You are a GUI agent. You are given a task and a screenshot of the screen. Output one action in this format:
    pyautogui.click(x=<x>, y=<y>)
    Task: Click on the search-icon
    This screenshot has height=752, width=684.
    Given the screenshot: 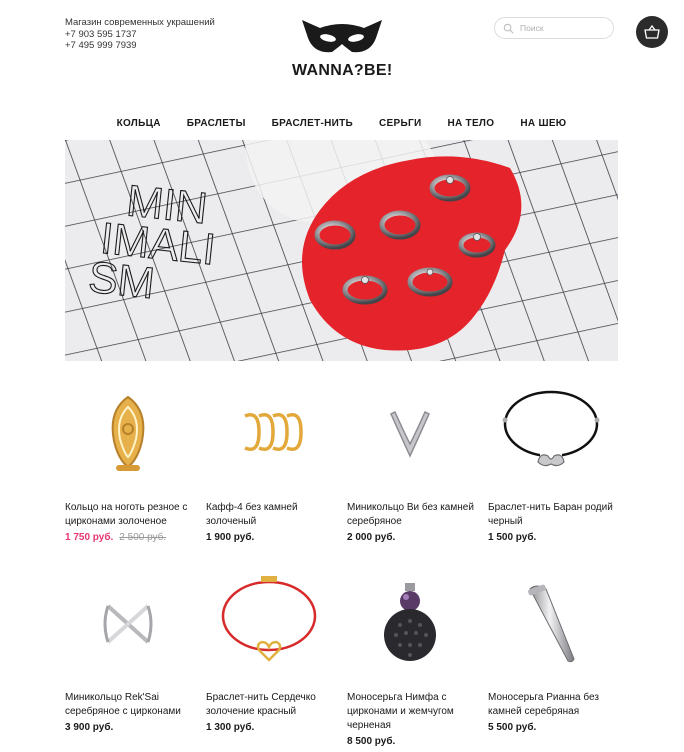 What is the action you would take?
    pyautogui.click(x=508, y=28)
    